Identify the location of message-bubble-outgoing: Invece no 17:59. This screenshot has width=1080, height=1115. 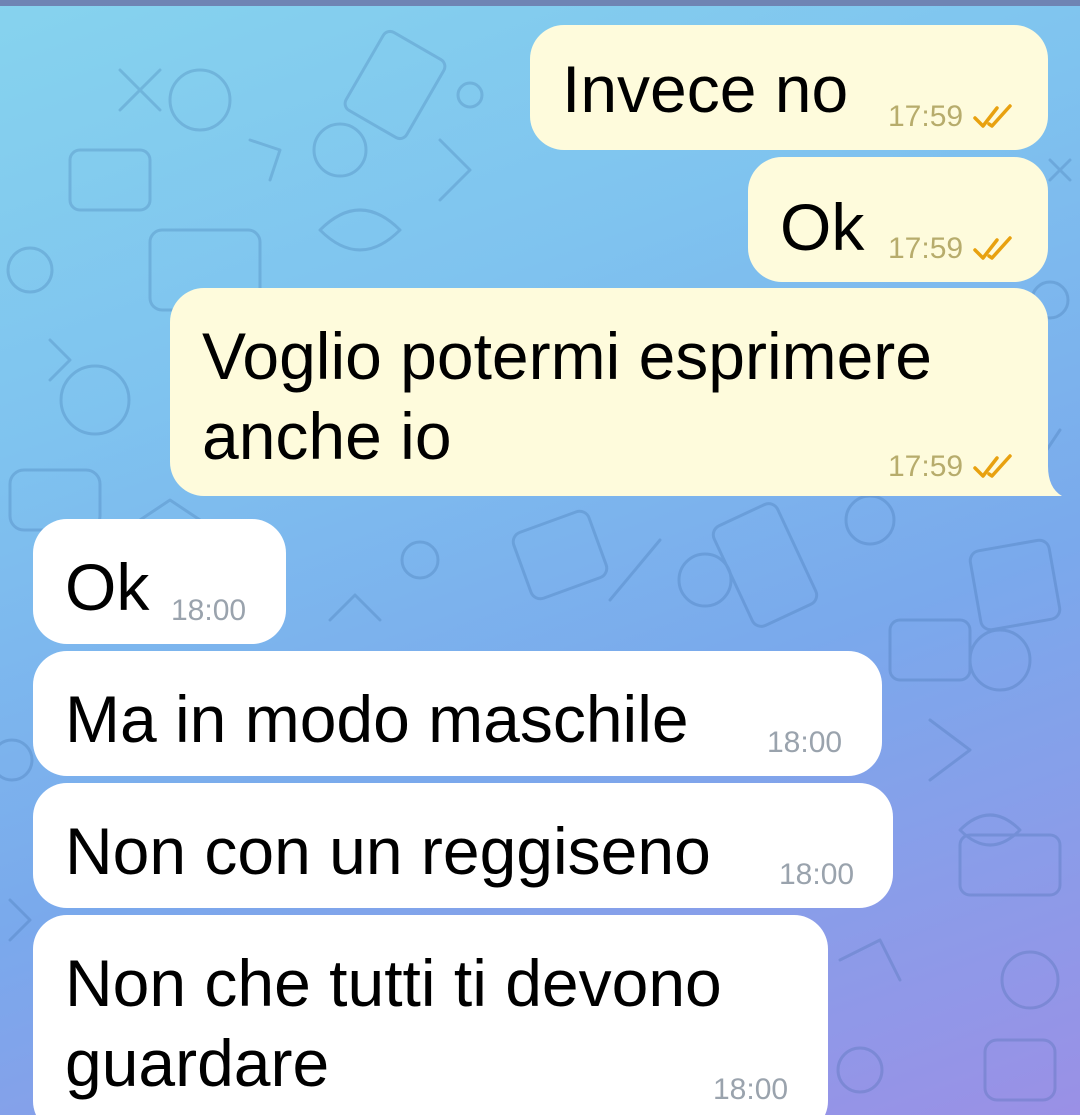
(789, 87).